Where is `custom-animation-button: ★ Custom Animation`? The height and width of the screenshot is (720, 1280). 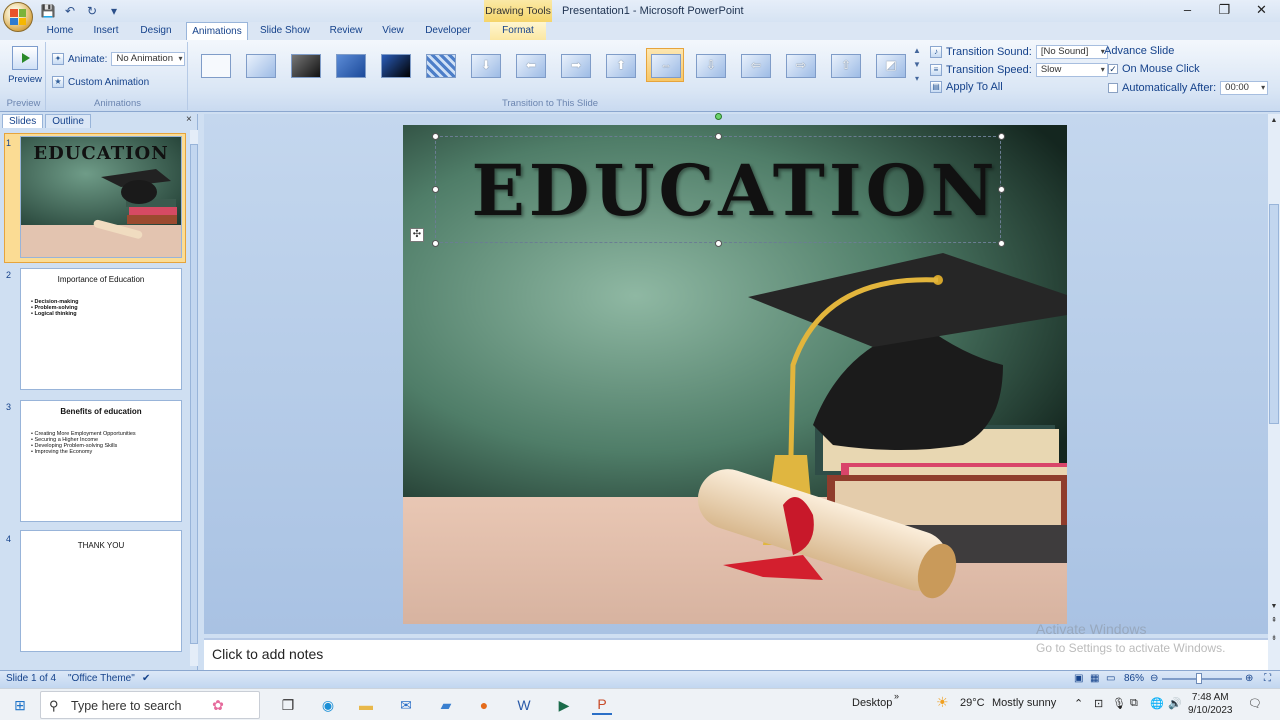
custom-animation-button: ★ Custom Animation is located at coordinates (100, 82).